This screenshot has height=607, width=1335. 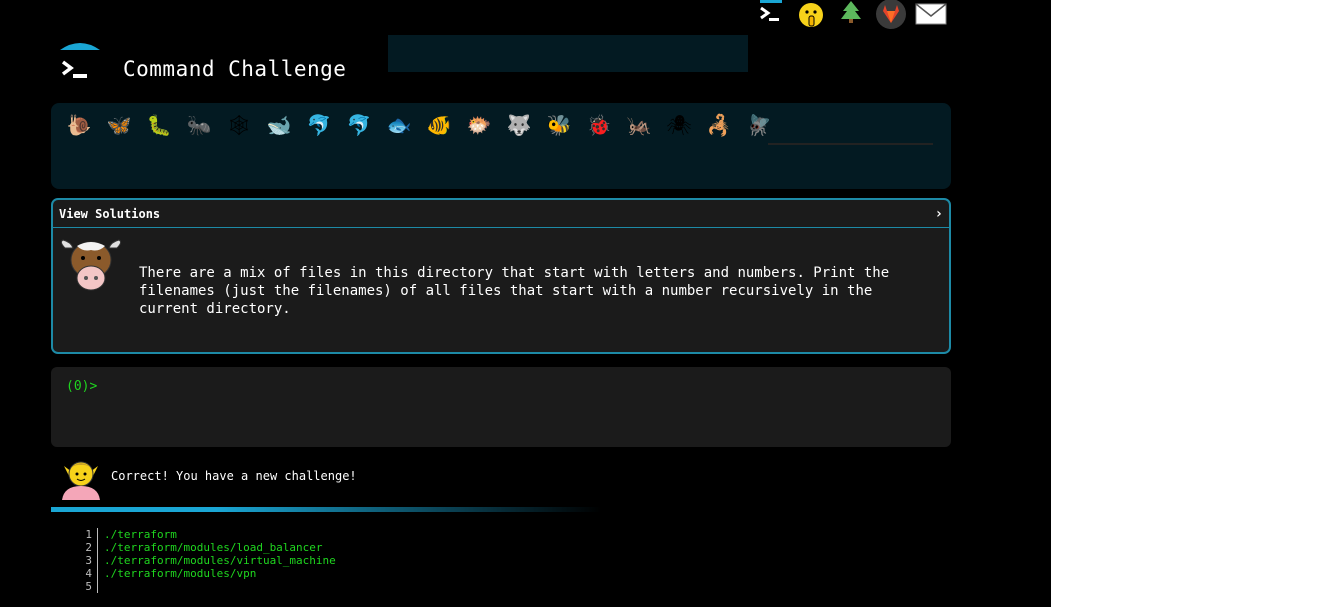 What do you see at coordinates (559, 125) in the screenshot?
I see `critter-icon: 🐝` at bounding box center [559, 125].